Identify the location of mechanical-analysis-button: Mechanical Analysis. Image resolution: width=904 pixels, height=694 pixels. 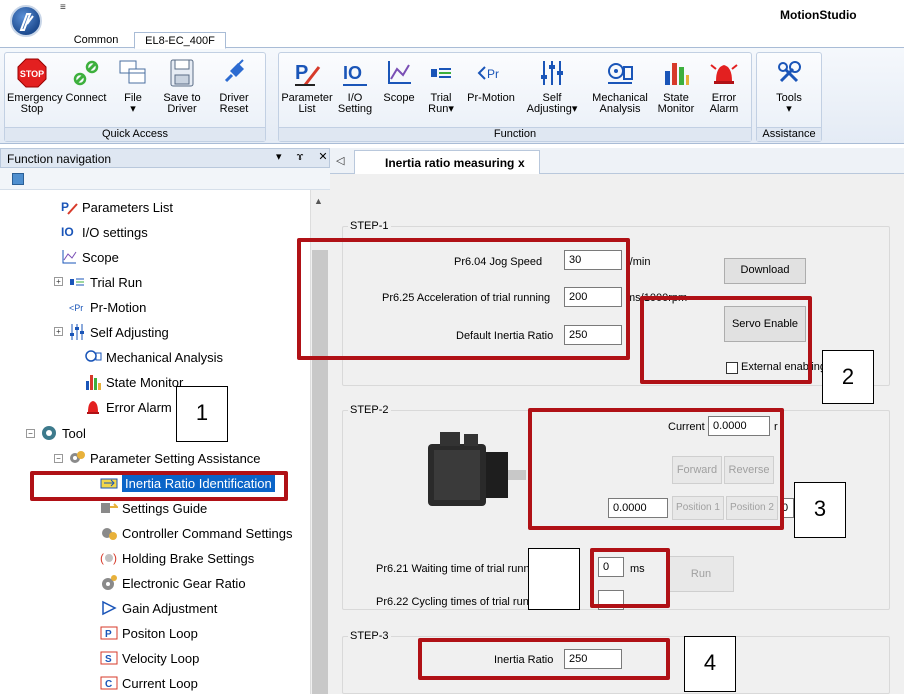
(620, 86).